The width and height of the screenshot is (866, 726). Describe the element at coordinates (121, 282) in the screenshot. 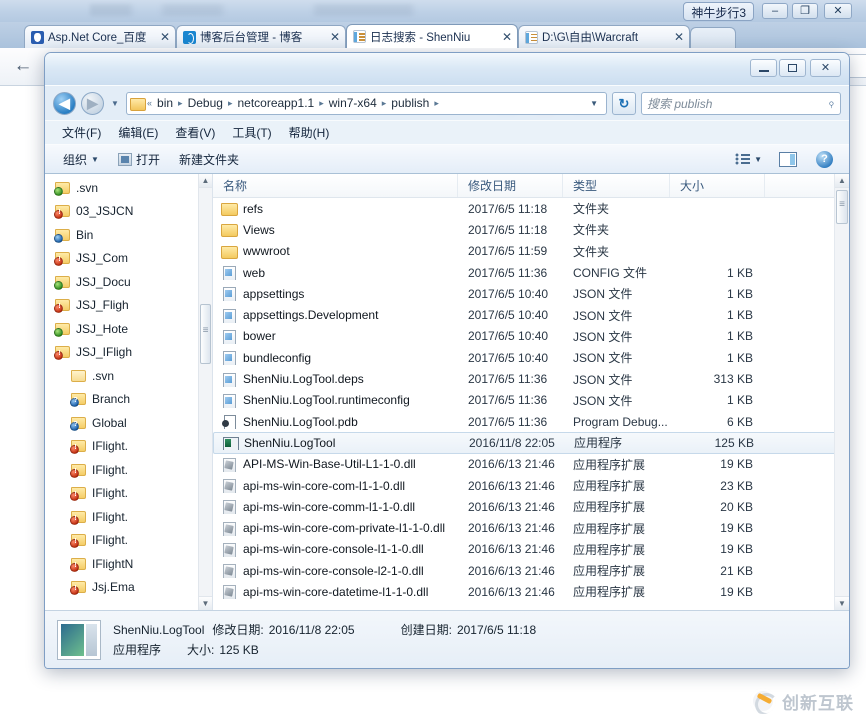

I see `nav-tree-item: JSJ_Docu` at that location.